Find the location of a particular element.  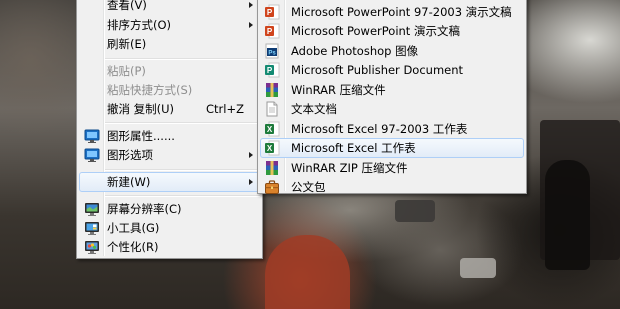

photoshop-icon: Ps is located at coordinates (272, 51).